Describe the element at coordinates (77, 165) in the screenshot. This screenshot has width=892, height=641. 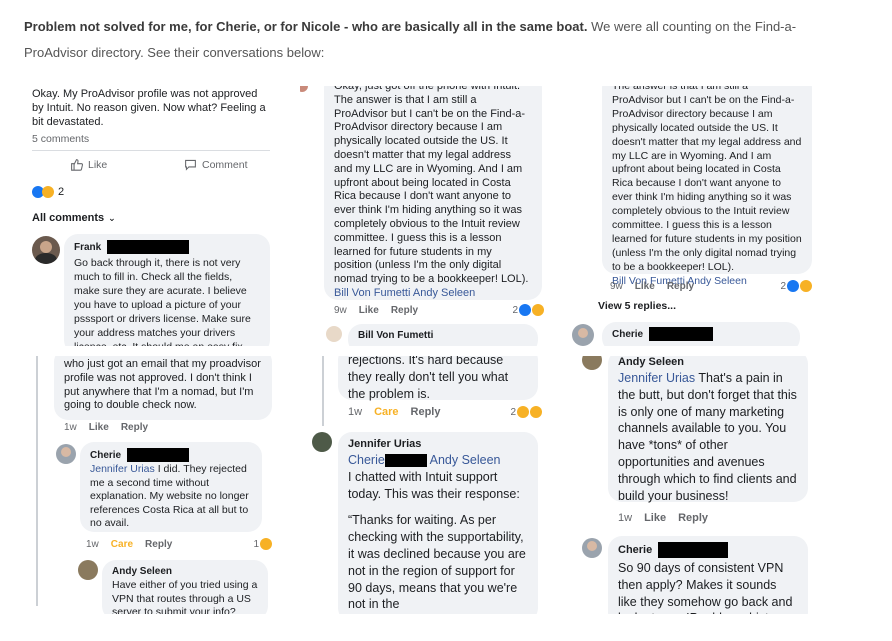
I see `thumbs-up-icon` at that location.